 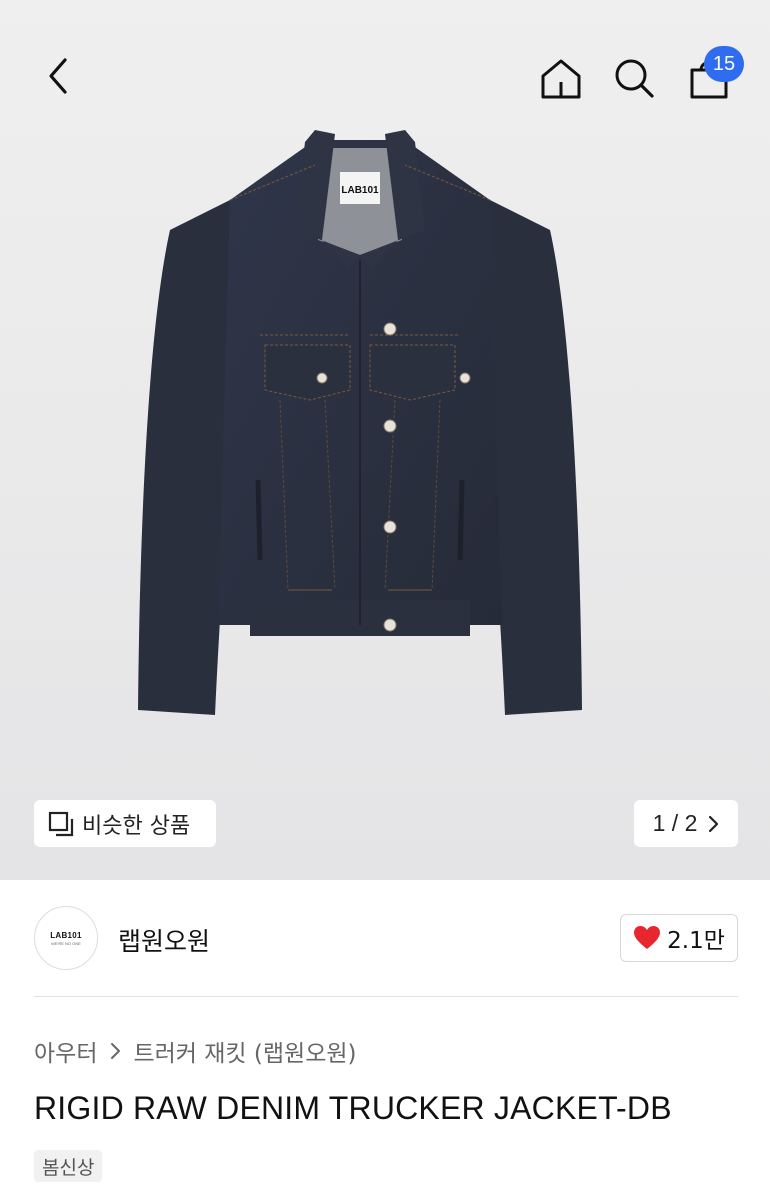 What do you see at coordinates (696, 941) in the screenshot?
I see `like-count: 2.1만` at bounding box center [696, 941].